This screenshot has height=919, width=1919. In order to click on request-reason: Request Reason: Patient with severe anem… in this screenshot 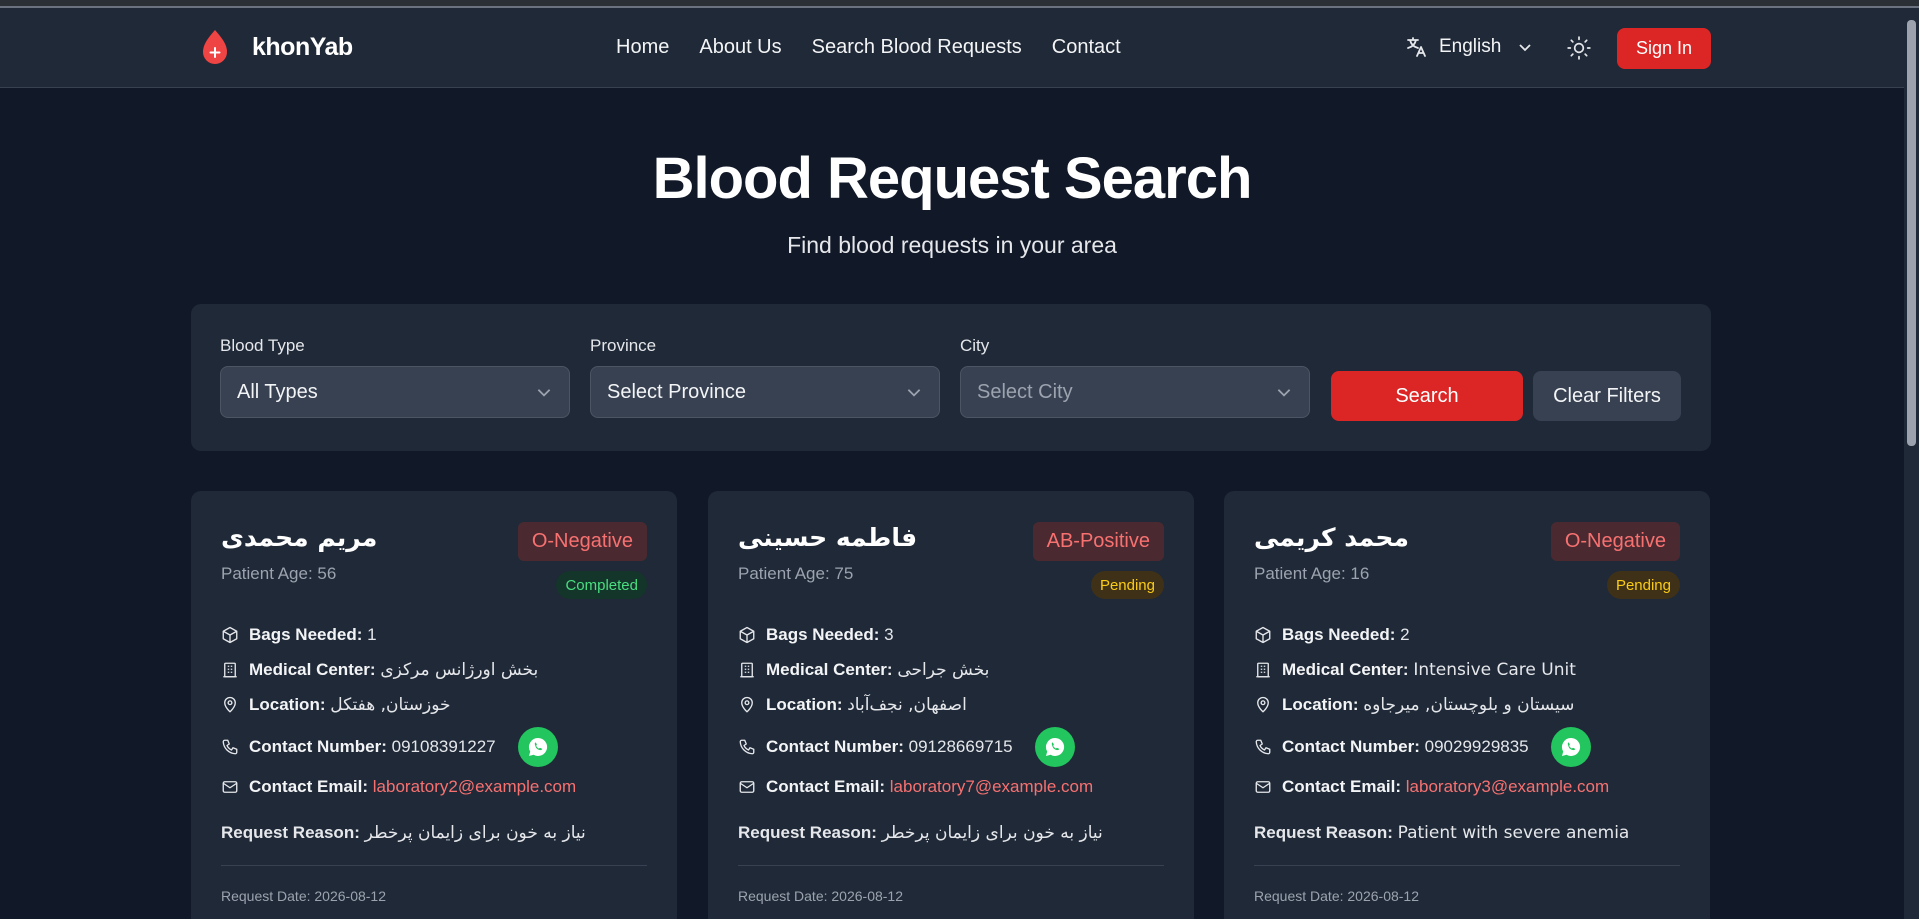, I will do `click(1441, 833)`.